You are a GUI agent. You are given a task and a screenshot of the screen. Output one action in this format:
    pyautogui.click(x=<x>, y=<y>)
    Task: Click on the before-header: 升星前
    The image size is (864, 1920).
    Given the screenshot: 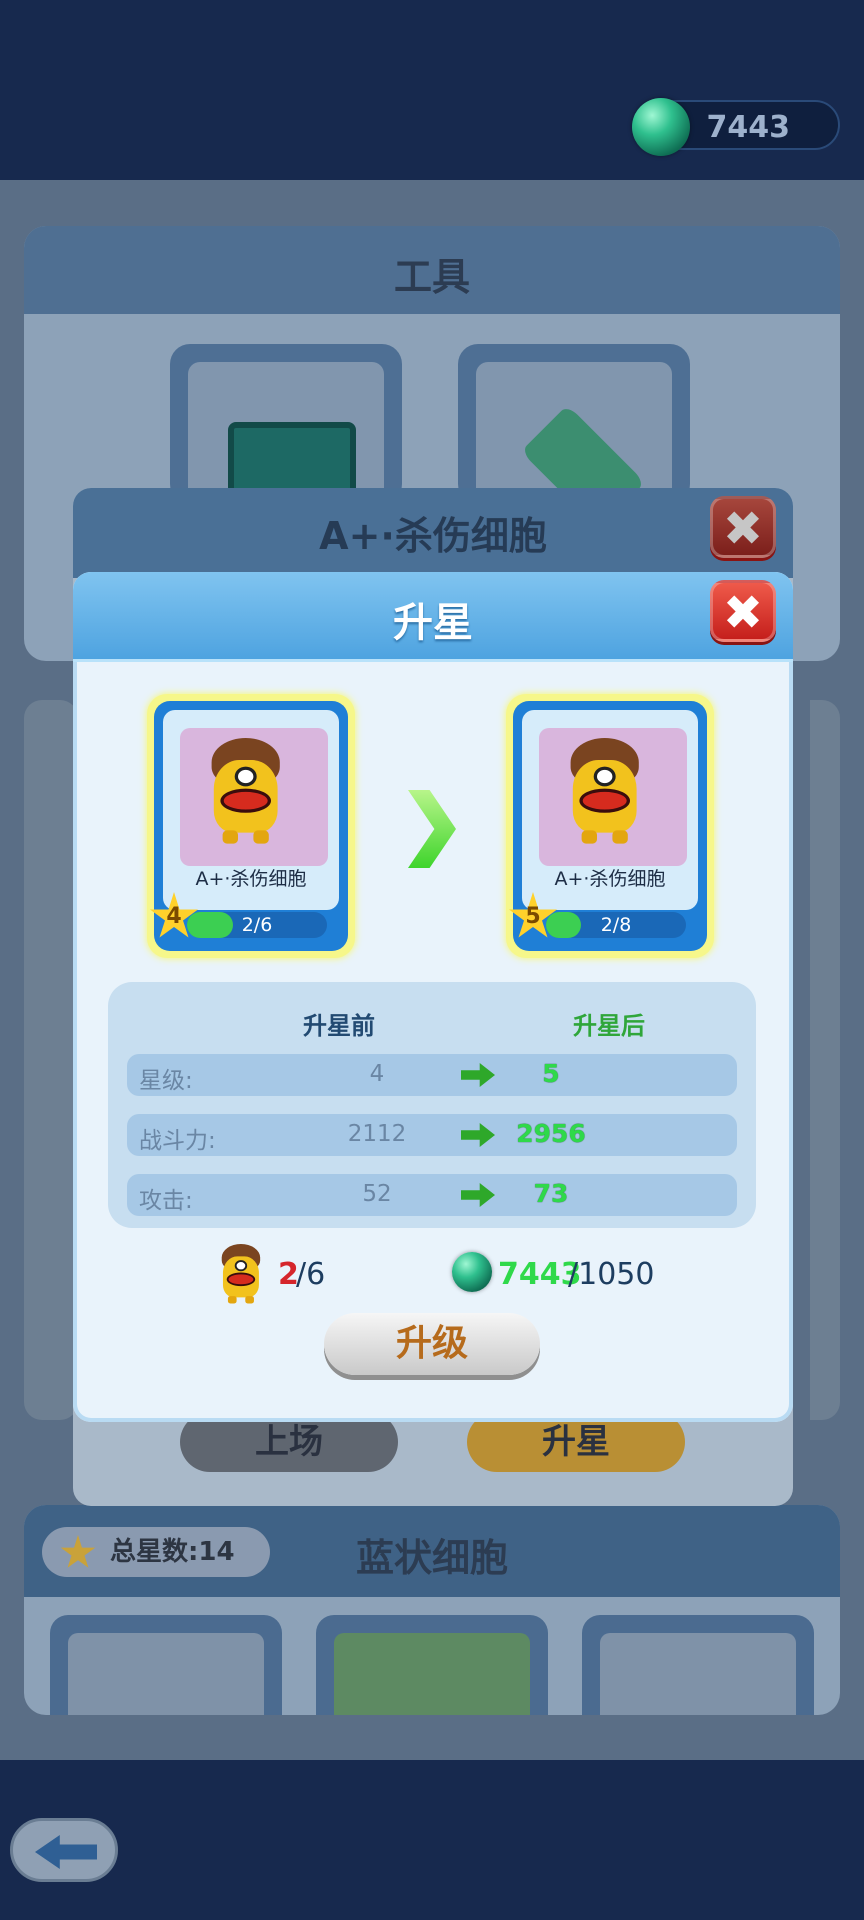 What is the action you would take?
    pyautogui.click(x=339, y=1026)
    